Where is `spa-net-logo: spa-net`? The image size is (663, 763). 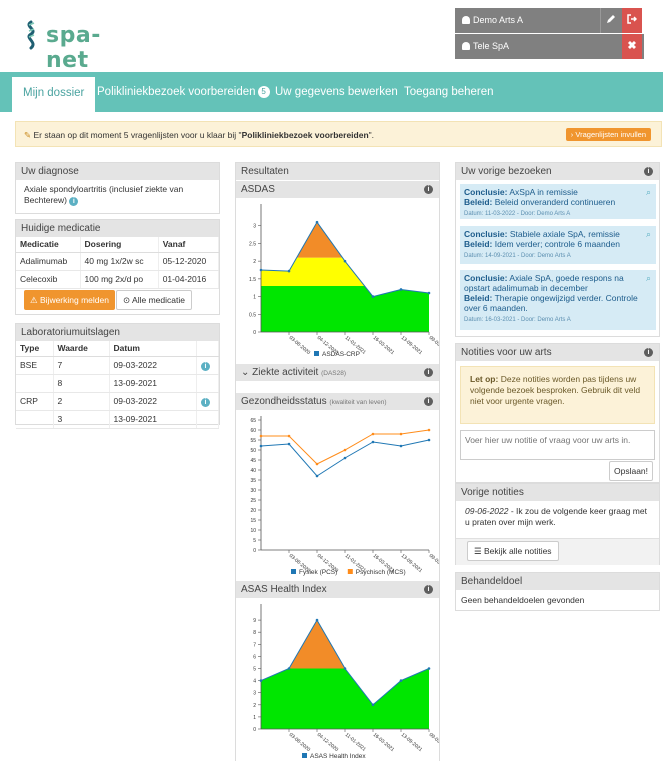 spa-net-logo: spa-net is located at coordinates (80, 46).